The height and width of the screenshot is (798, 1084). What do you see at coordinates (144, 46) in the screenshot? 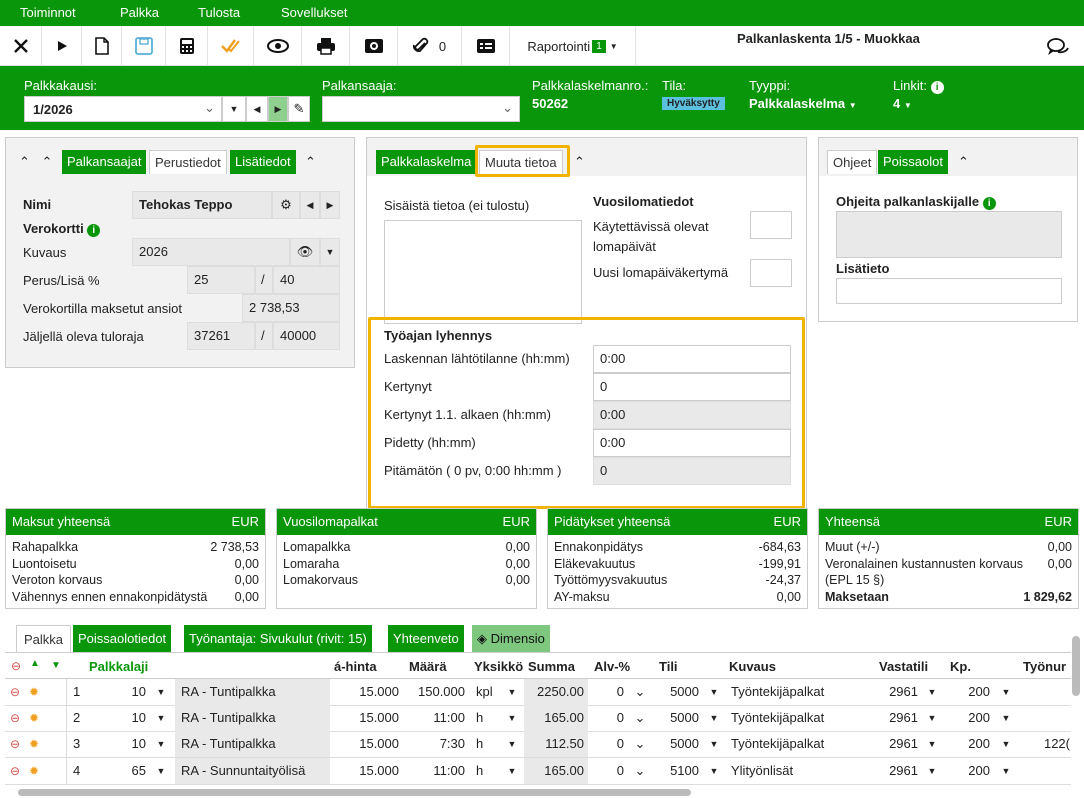
I see `save-icon` at bounding box center [144, 46].